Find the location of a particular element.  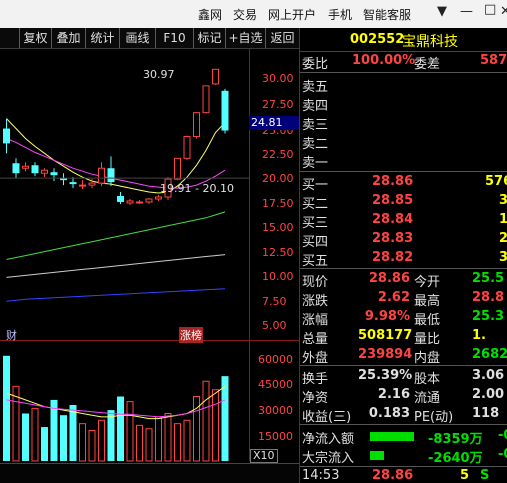

menu-item-open-account: 网上开户 is located at coordinates (292, 14).